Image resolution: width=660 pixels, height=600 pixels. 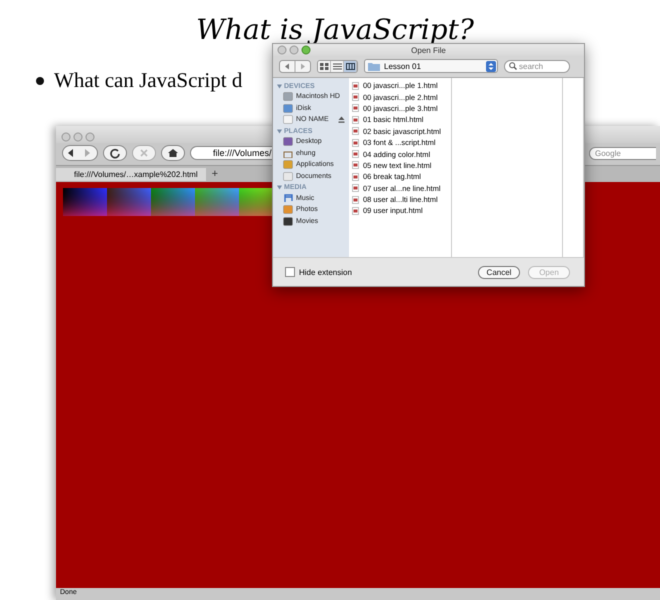 I want to click on reload-button, so click(x=115, y=153).